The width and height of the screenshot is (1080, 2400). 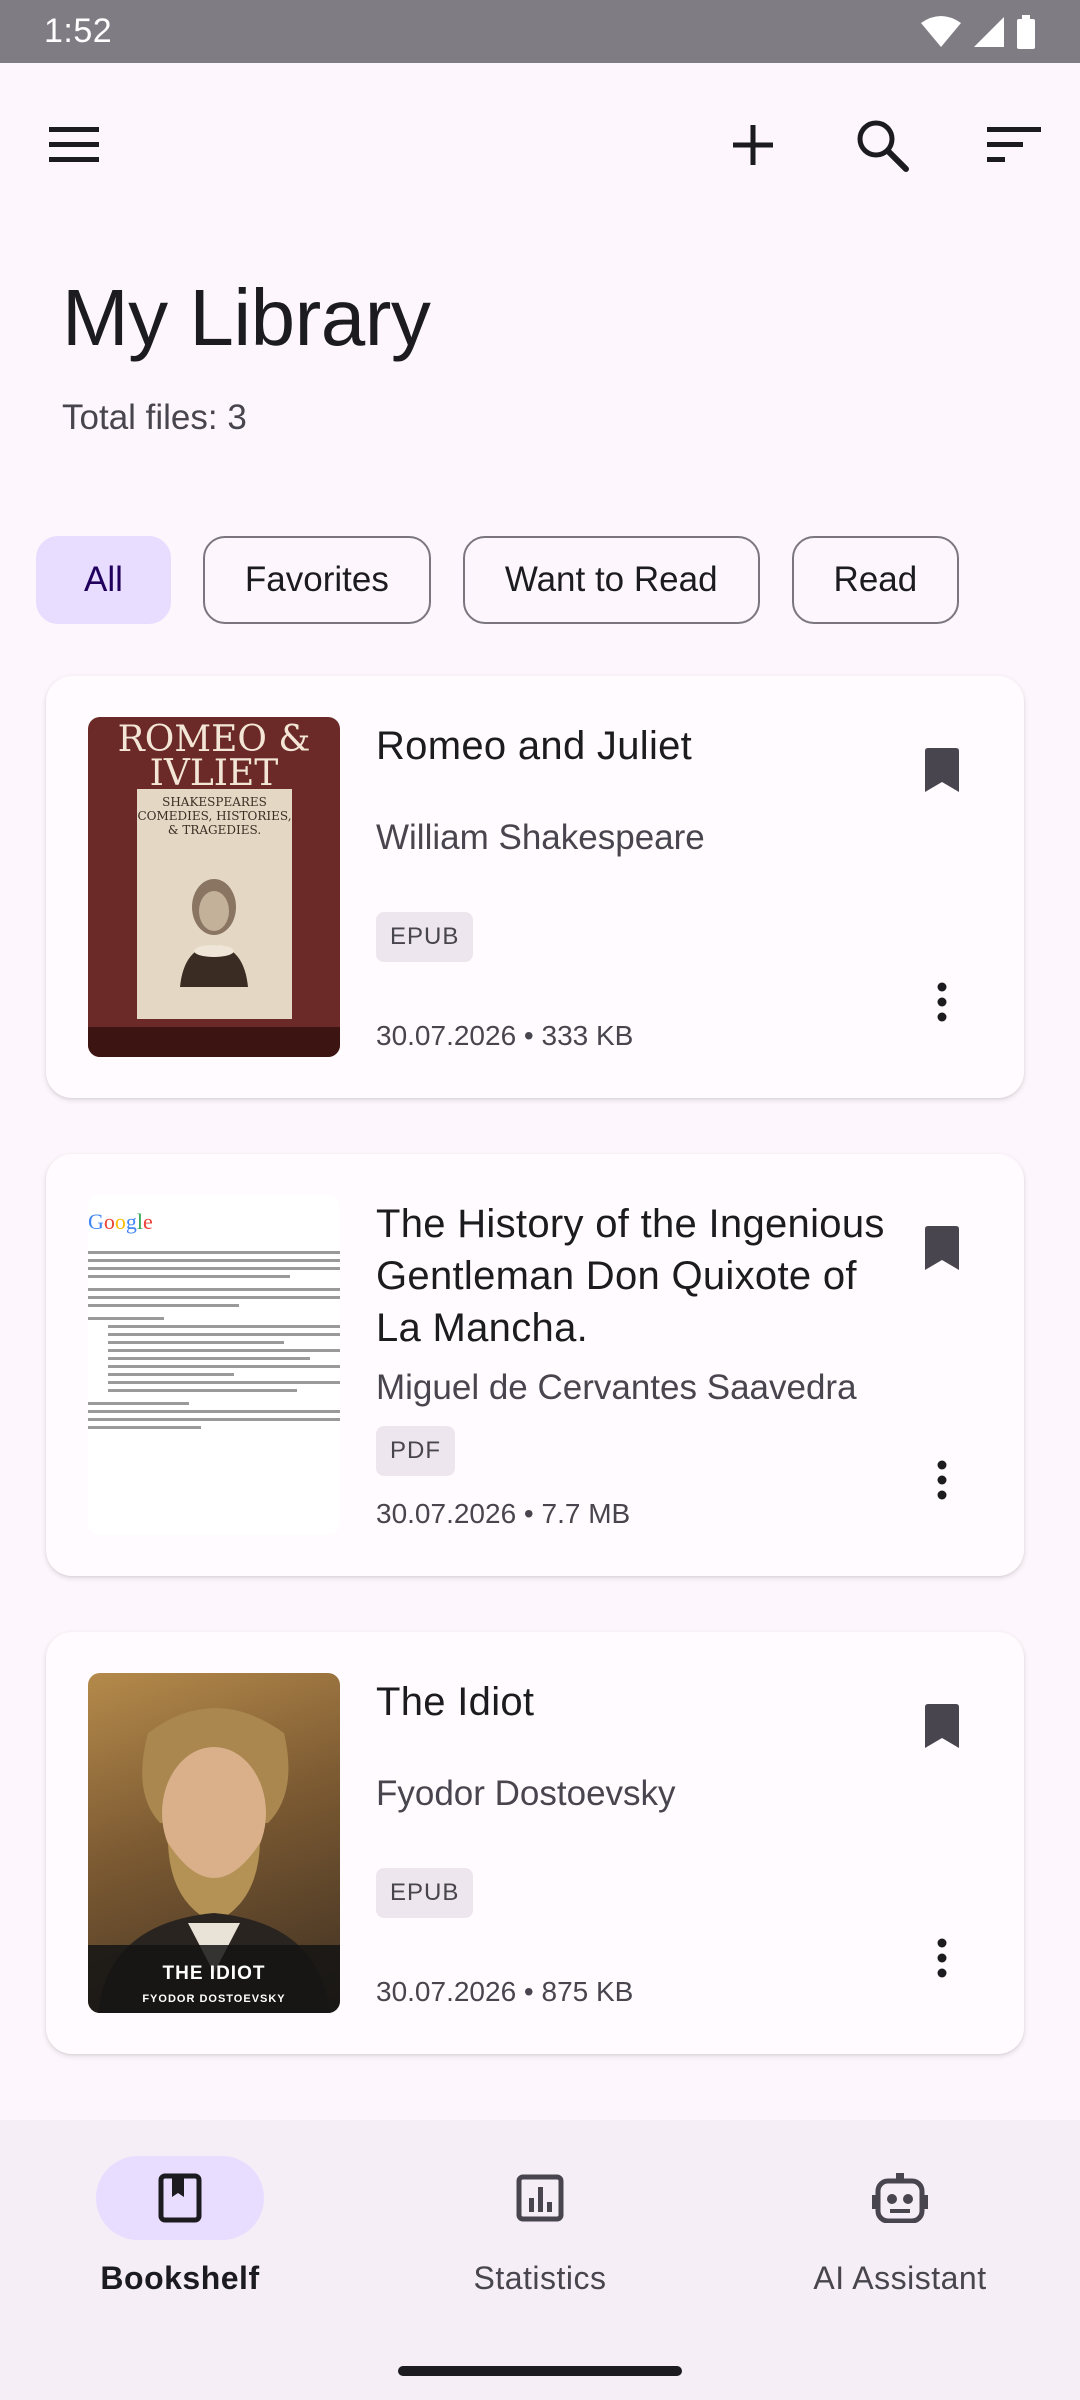 What do you see at coordinates (611, 580) in the screenshot?
I see `filter-chip-want-to-read: Want to Read` at bounding box center [611, 580].